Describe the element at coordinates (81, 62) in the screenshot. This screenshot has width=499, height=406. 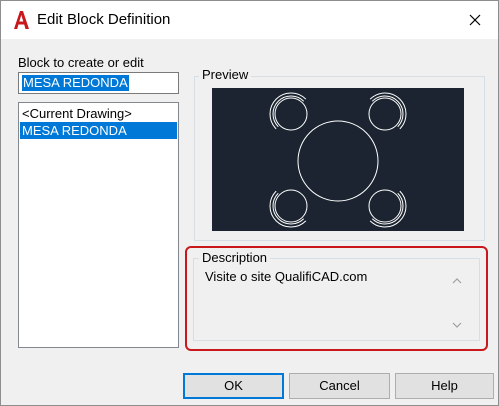
I see `block-name-label: Block to create or edit` at that location.